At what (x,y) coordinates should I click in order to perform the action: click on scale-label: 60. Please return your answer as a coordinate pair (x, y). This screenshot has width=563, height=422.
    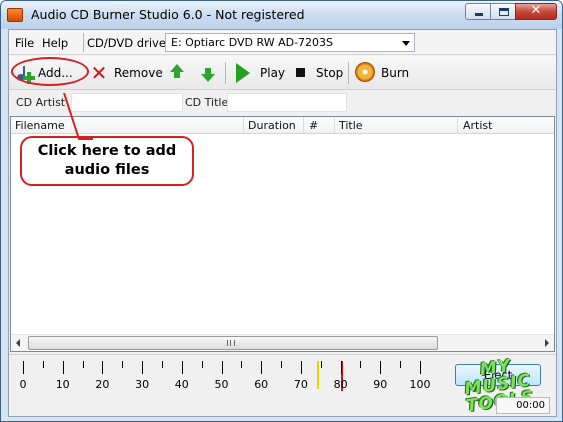
    Looking at the image, I should click on (261, 384).